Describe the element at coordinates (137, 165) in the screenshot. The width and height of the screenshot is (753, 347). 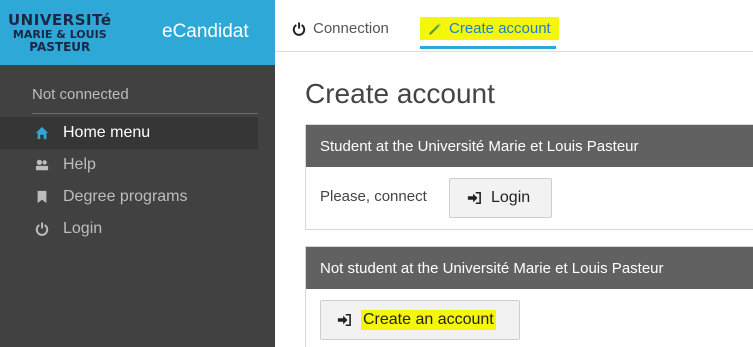
I see `sidebar-item-help: Help` at that location.